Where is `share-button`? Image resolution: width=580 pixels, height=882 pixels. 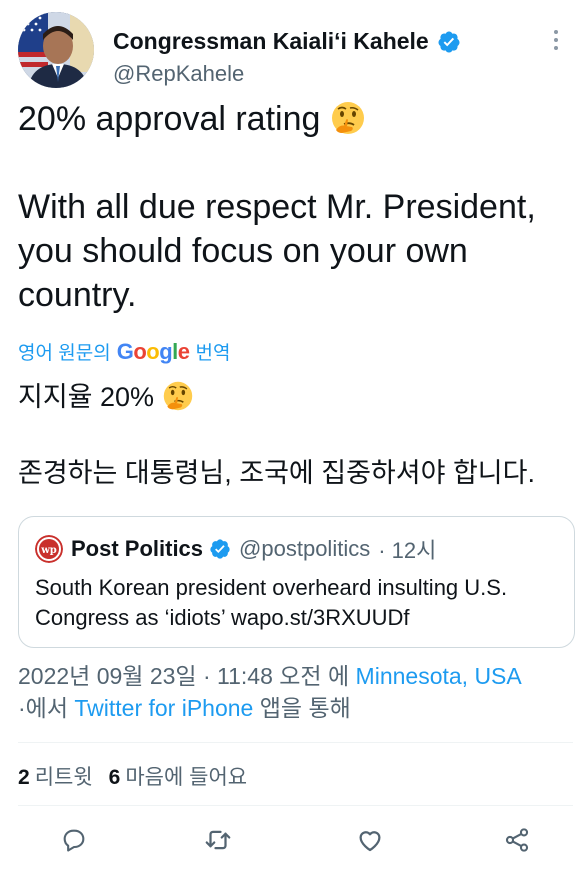
share-button is located at coordinates (517, 840).